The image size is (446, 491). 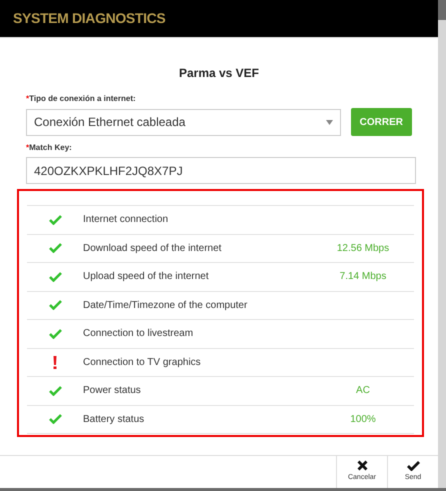 I want to click on window-title: SYSTEM DIAGNOSTICS, so click(x=89, y=18).